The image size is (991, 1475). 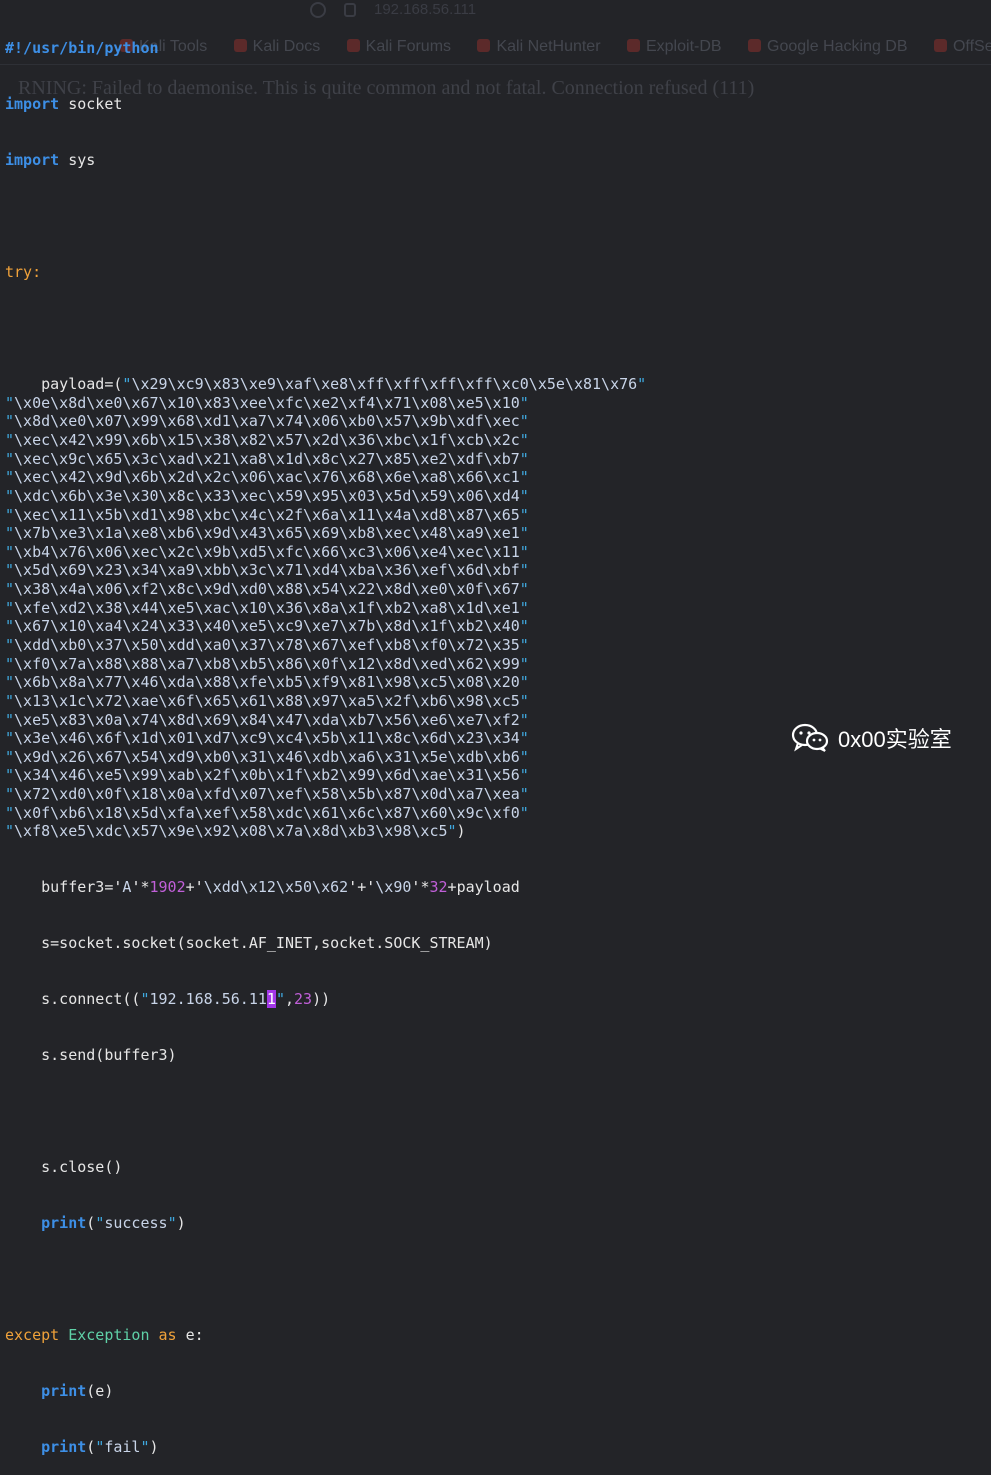 I want to click on code-line-send: s.send(buffer3), so click(x=109, y=1055).